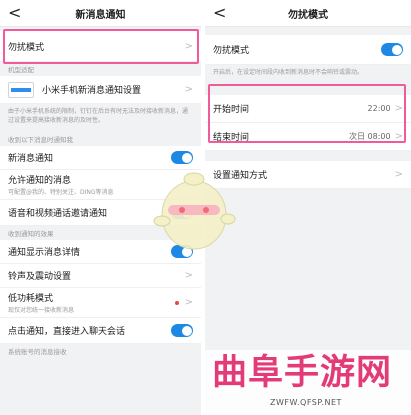 Image resolution: width=411 pixels, height=415 pixels. I want to click on right-navbar: < 勿扰模式, so click(308, 13).